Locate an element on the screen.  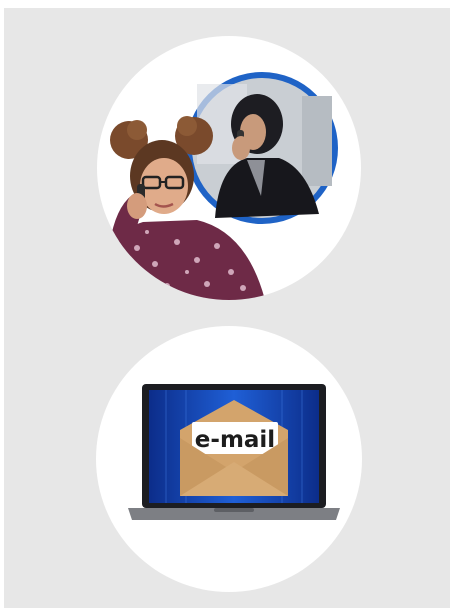
email-label: e-mail is located at coordinates (235, 440).